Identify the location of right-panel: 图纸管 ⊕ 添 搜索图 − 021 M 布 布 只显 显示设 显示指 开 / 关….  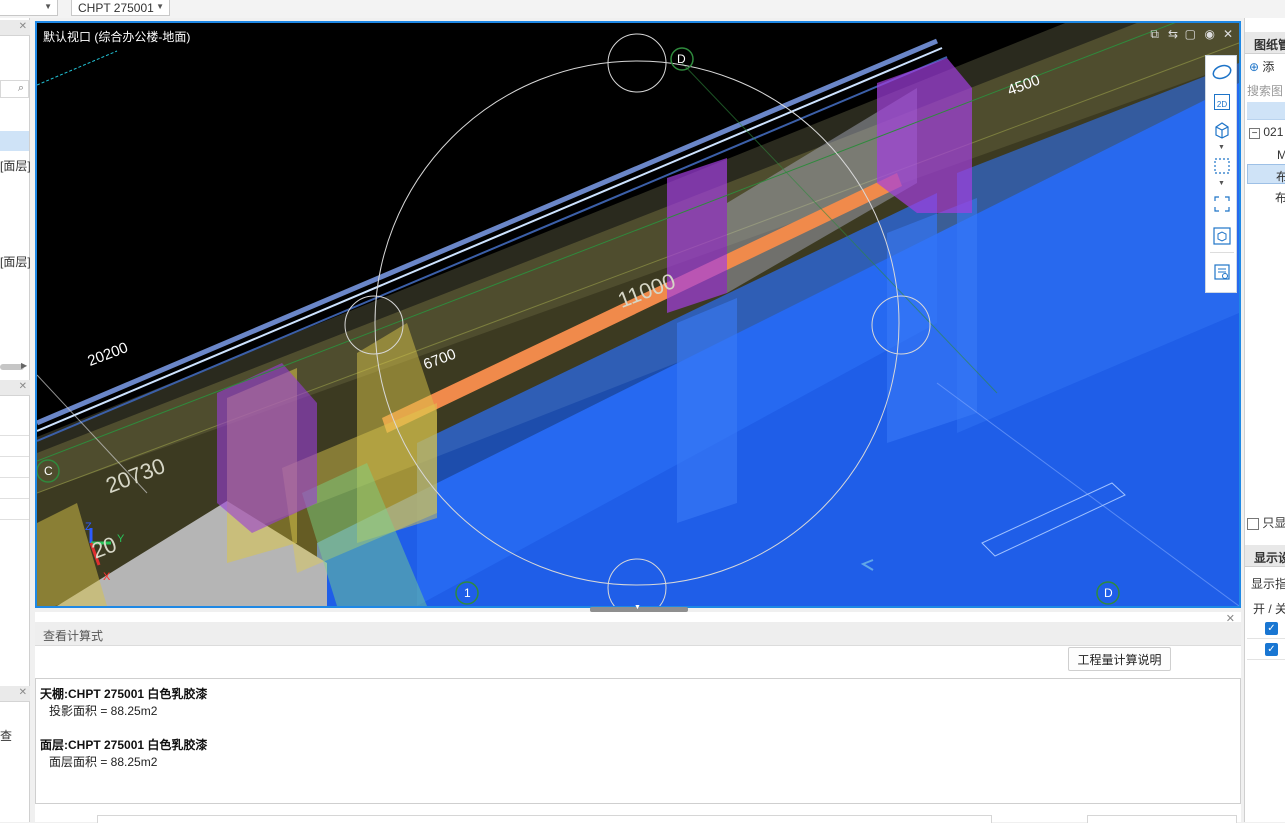
(1264, 420).